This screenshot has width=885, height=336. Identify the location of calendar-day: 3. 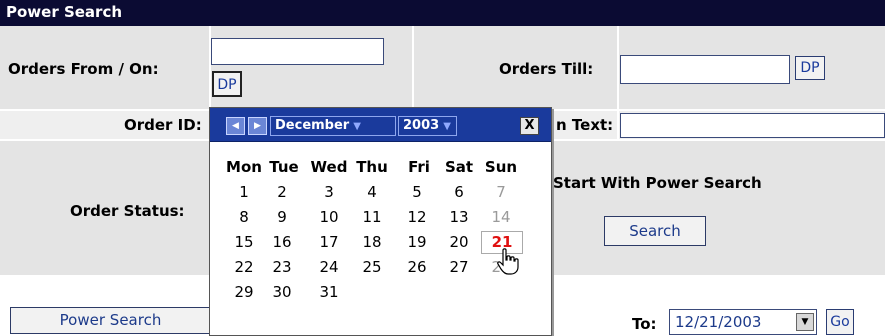
(329, 192).